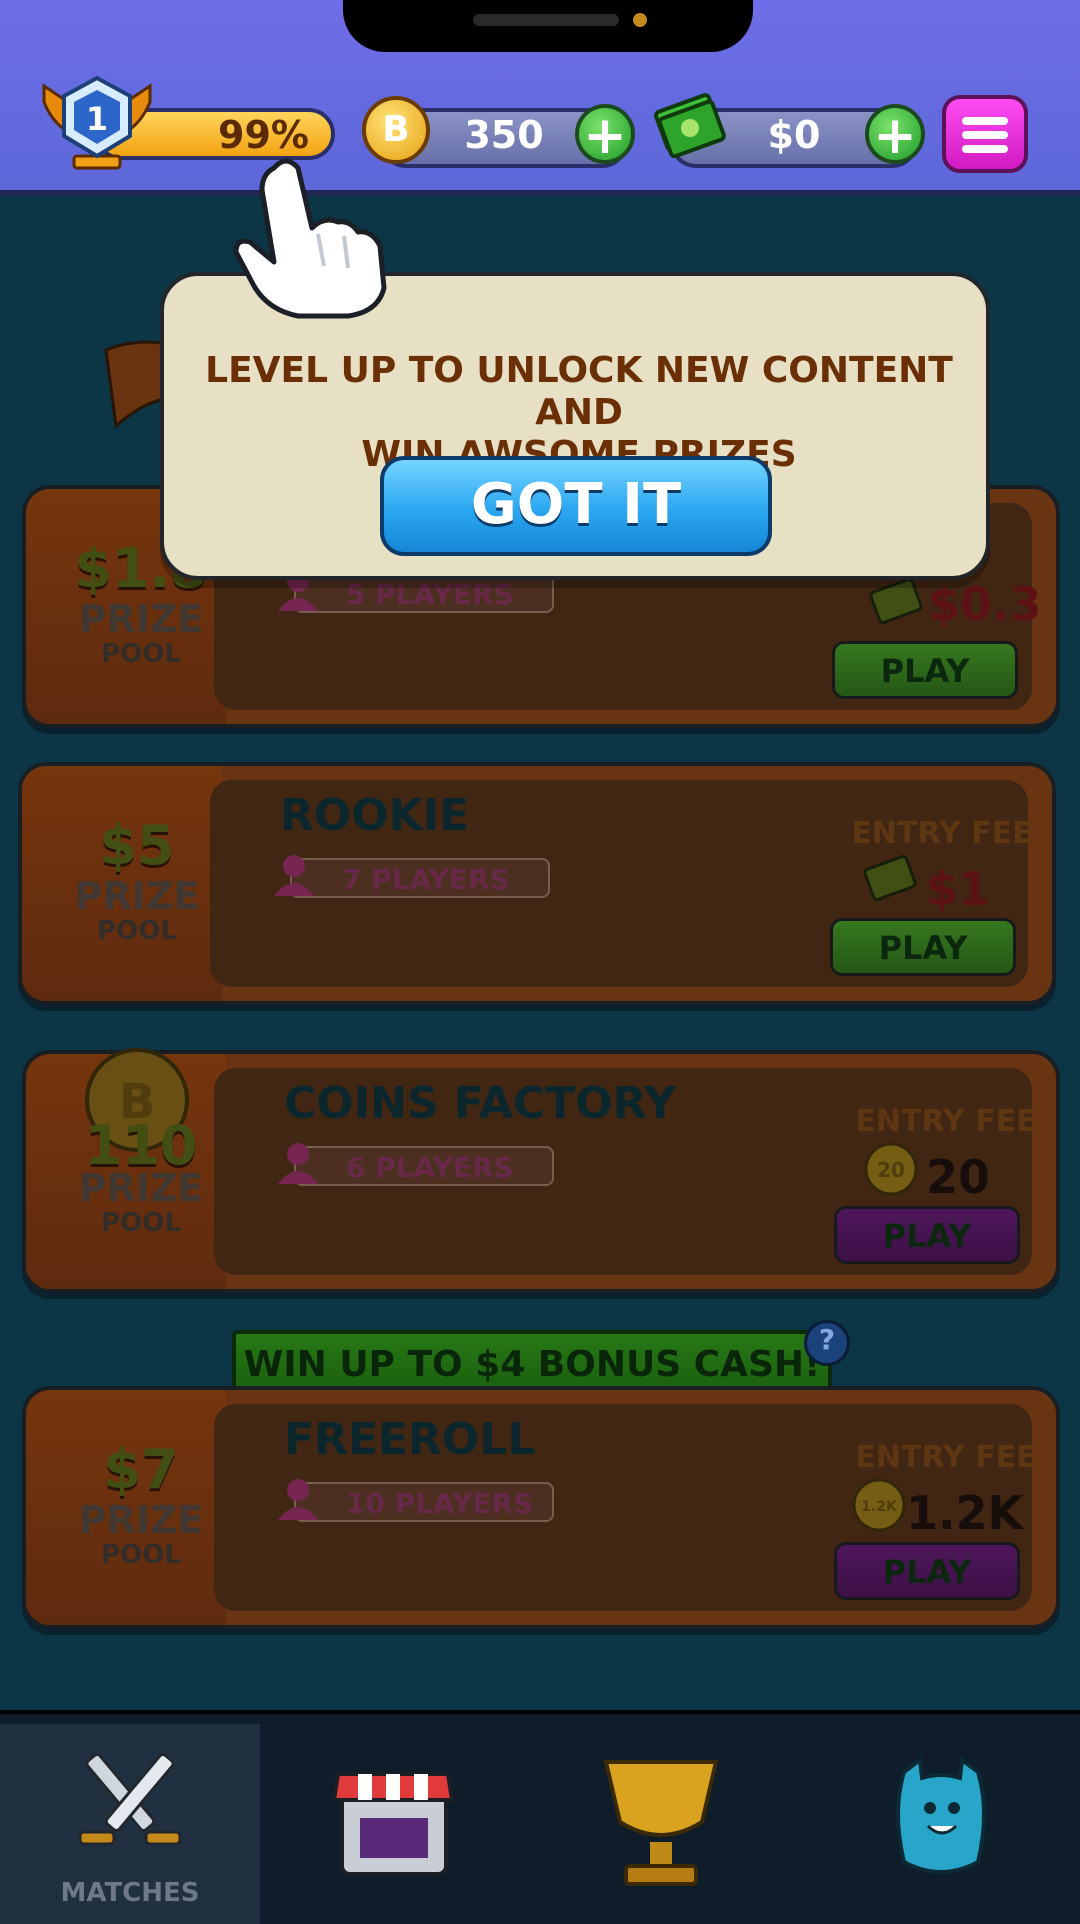 The image size is (1080, 1924). I want to click on tab-profile, so click(936, 1824).